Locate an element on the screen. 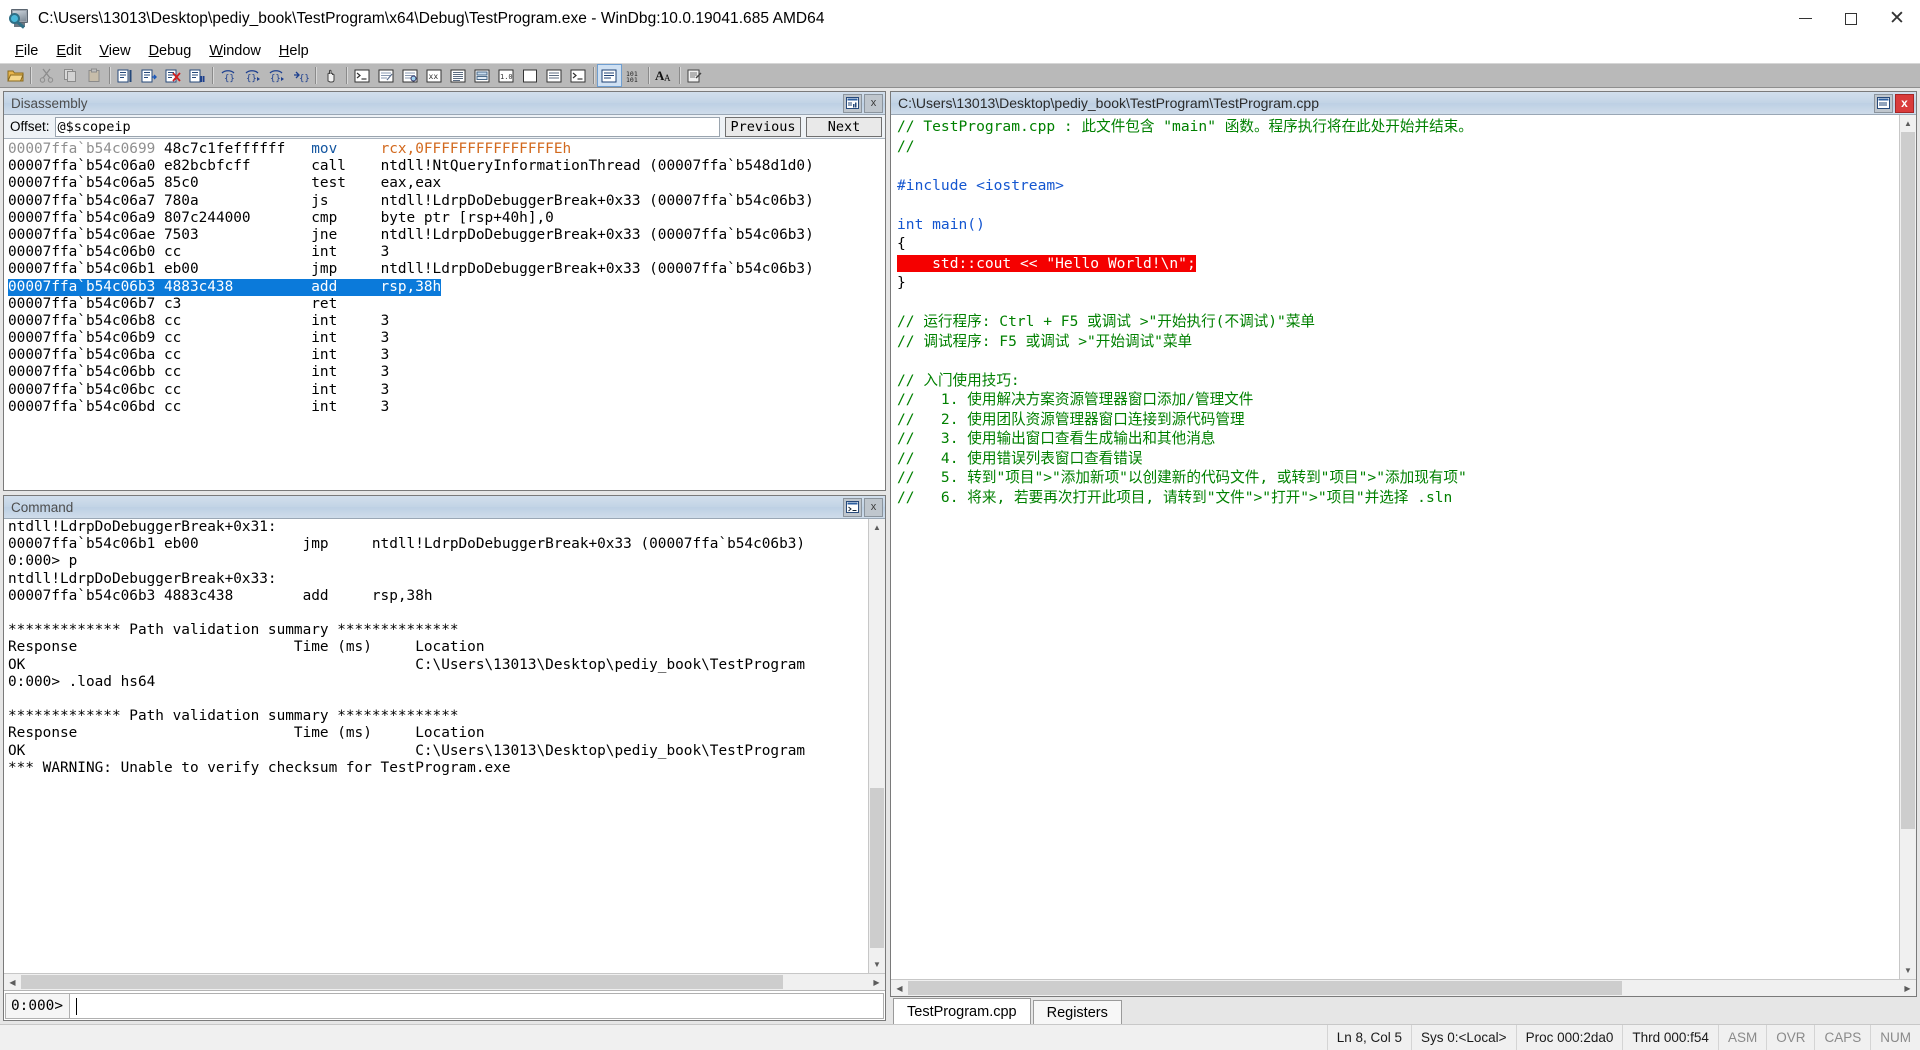 This screenshot has width=1920, height=1050. disassembly-line-selected: 00007ffa`b54c06b3 4883c438 add rsp,38h is located at coordinates (225, 287).